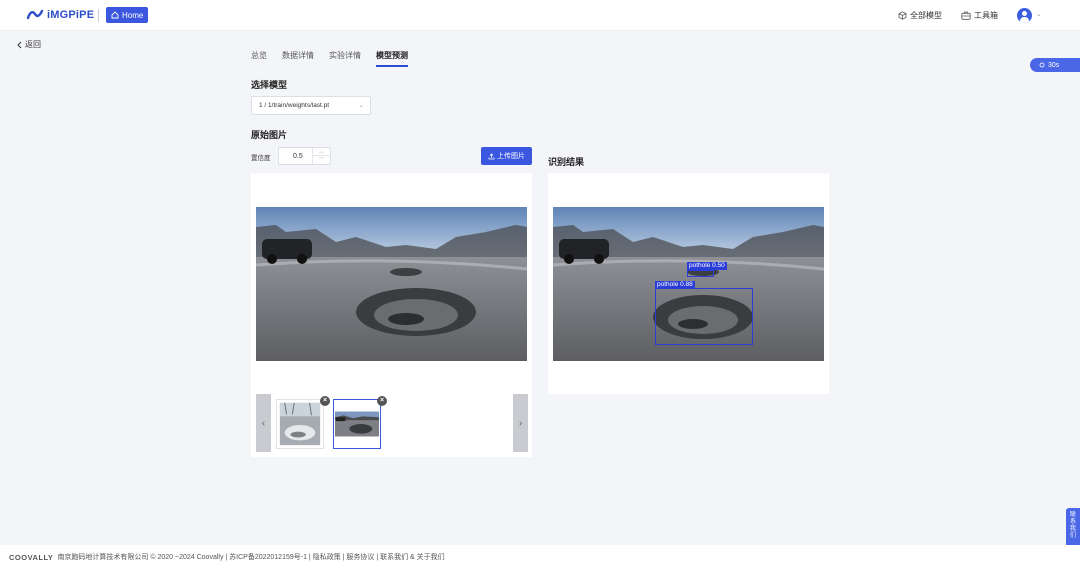  What do you see at coordinates (269, 135) in the screenshot?
I see `original-image-title: 原始图片` at bounding box center [269, 135].